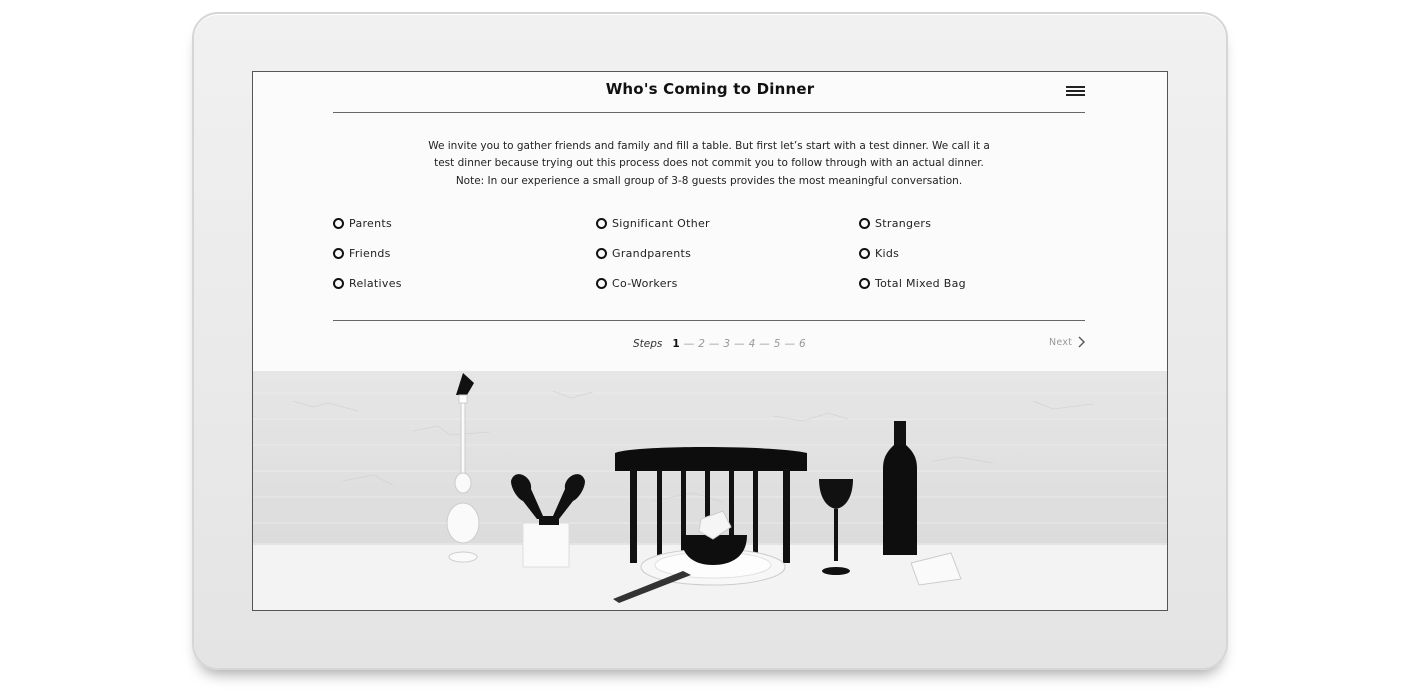  Describe the element at coordinates (1075, 91) in the screenshot. I see `hamburger-menu-icon` at that location.